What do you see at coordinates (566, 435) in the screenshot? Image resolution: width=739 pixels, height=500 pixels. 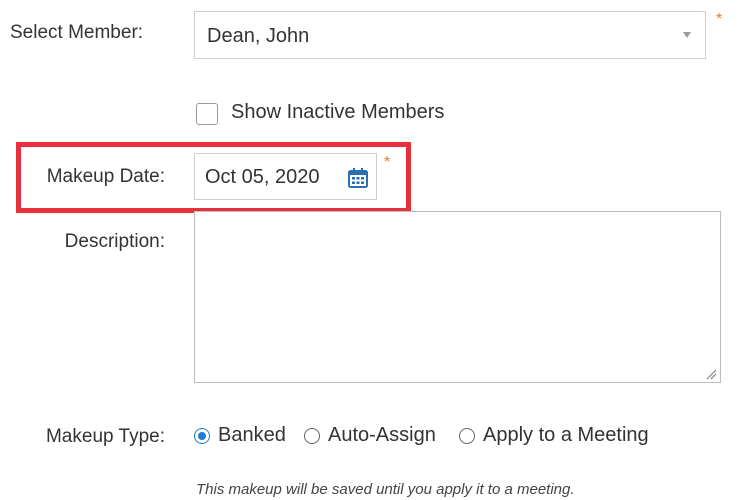 I see `radio-apply-to-meeting-label: Apply to a Meeting` at bounding box center [566, 435].